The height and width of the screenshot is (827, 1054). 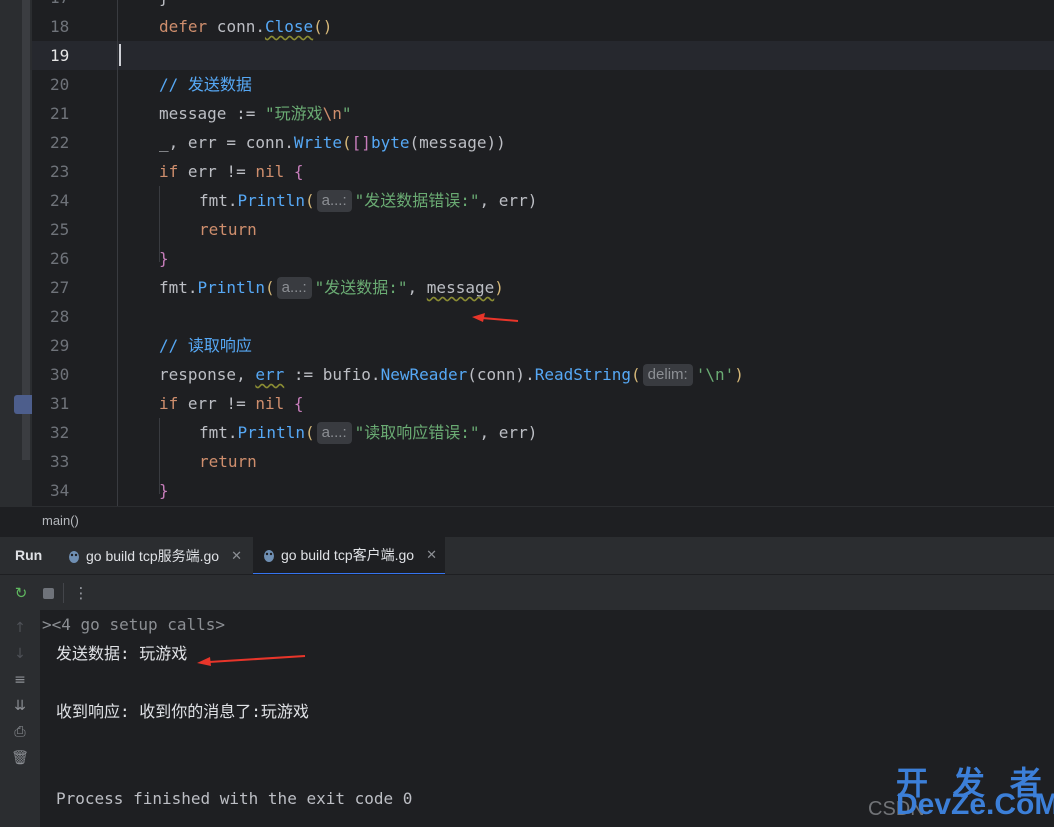 I want to click on line-number: 33, so click(x=70, y=461).